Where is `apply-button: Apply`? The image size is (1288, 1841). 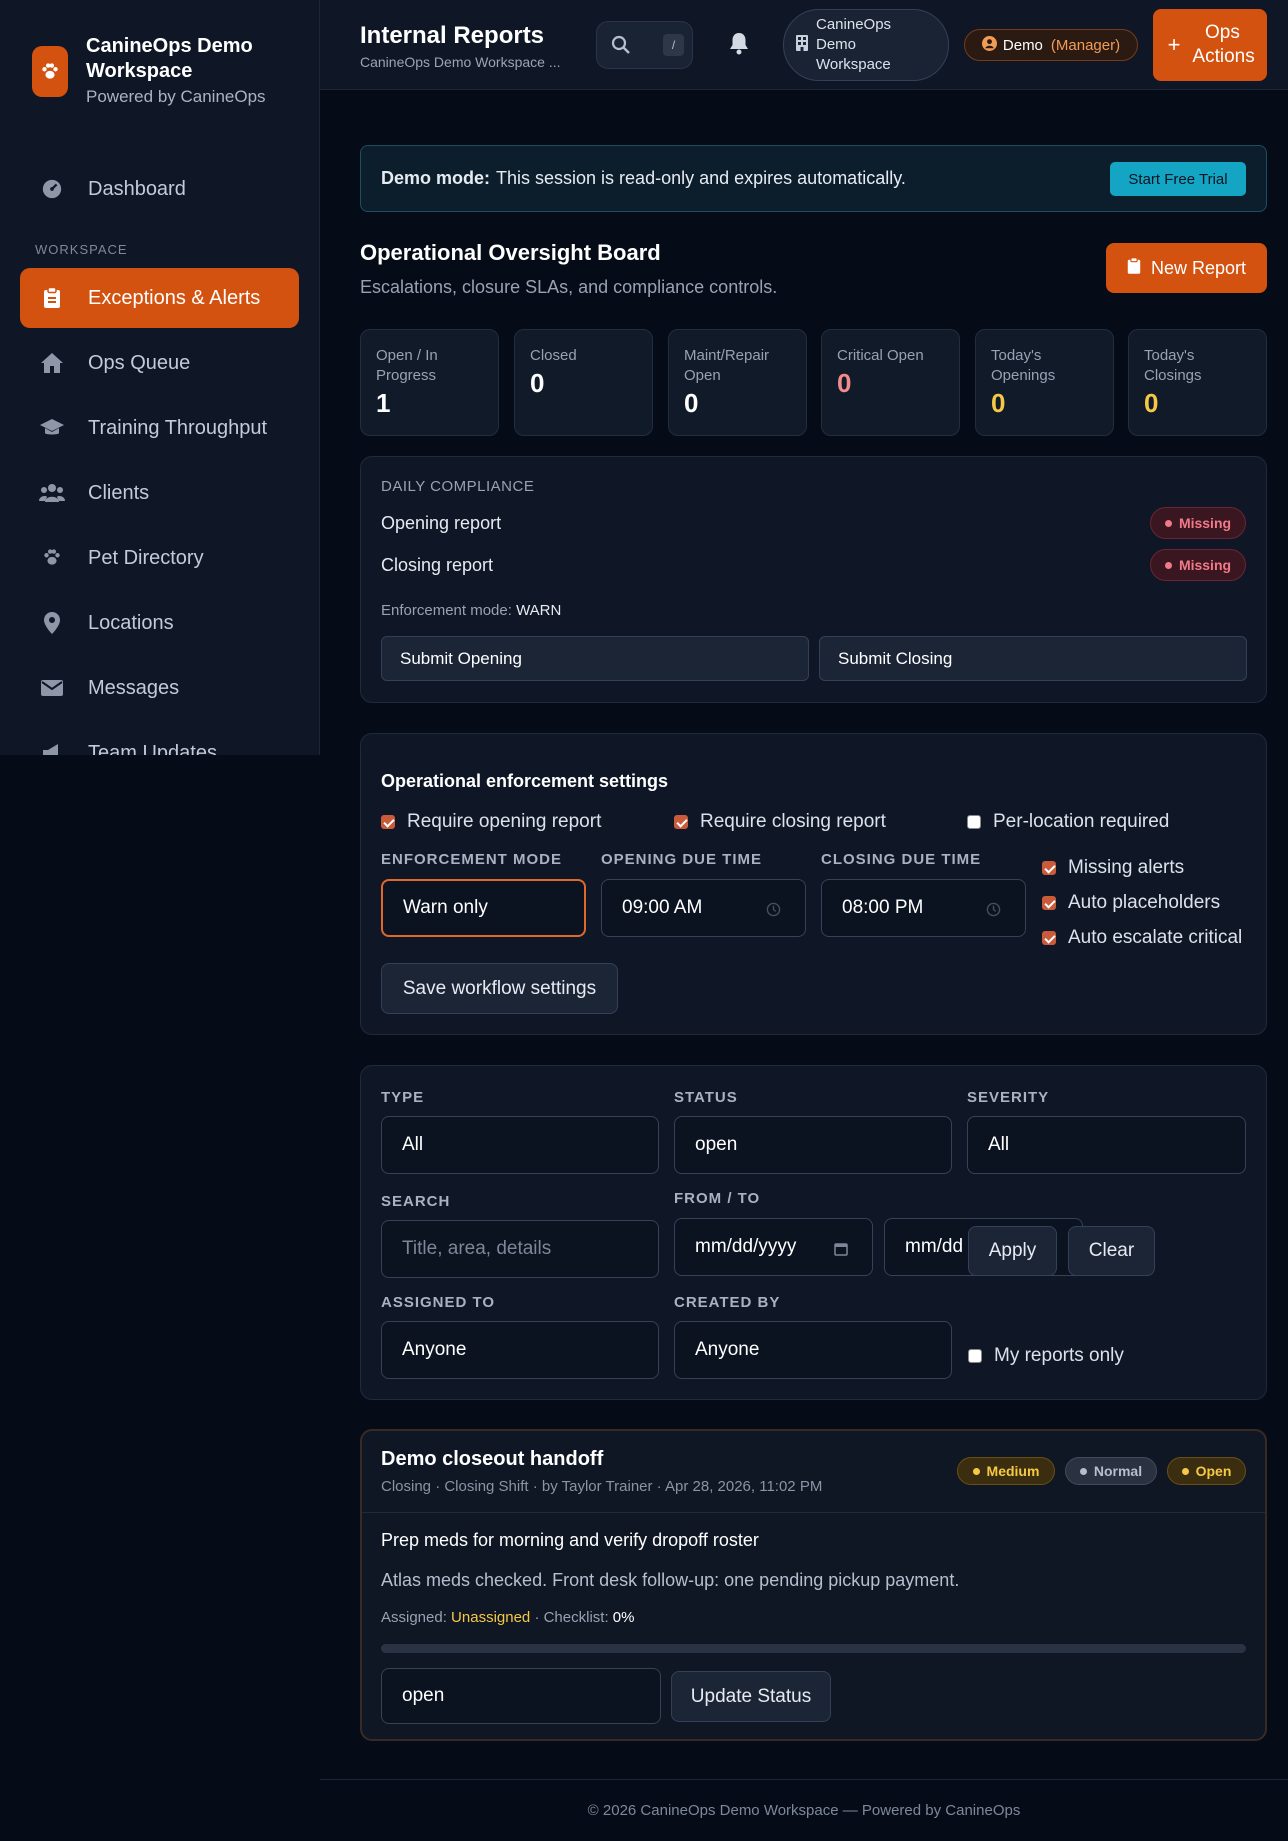 apply-button: Apply is located at coordinates (1012, 1251).